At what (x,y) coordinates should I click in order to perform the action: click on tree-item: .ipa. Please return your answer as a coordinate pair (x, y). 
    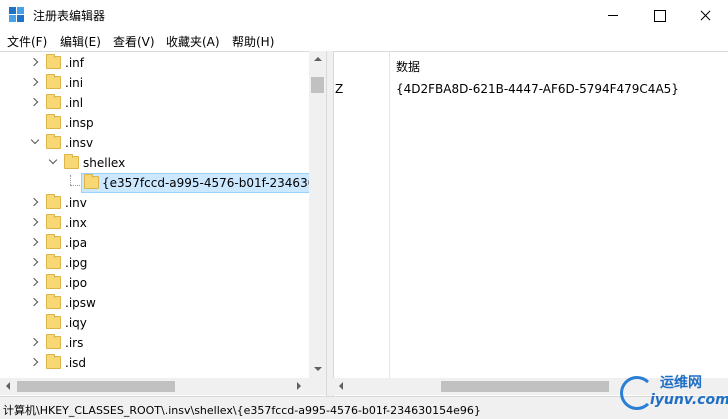
    Looking at the image, I should click on (155, 243).